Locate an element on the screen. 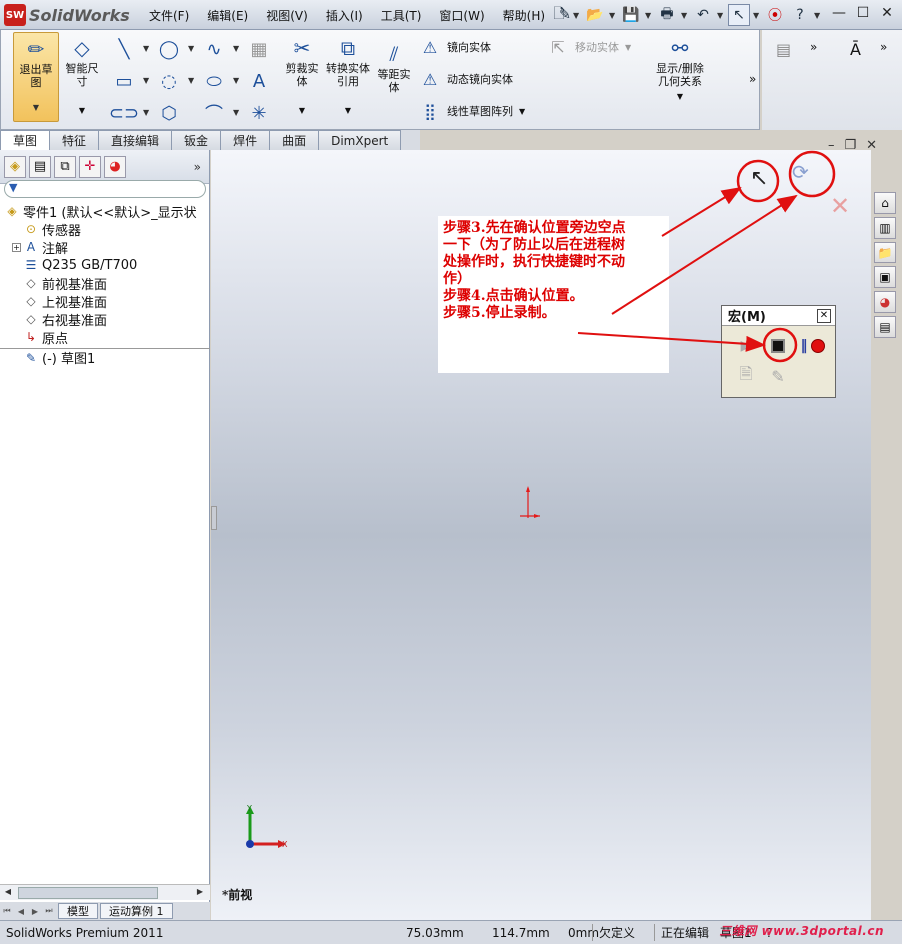 This screenshot has width=902, height=944. view-more-icon: » is located at coordinates (883, 47).